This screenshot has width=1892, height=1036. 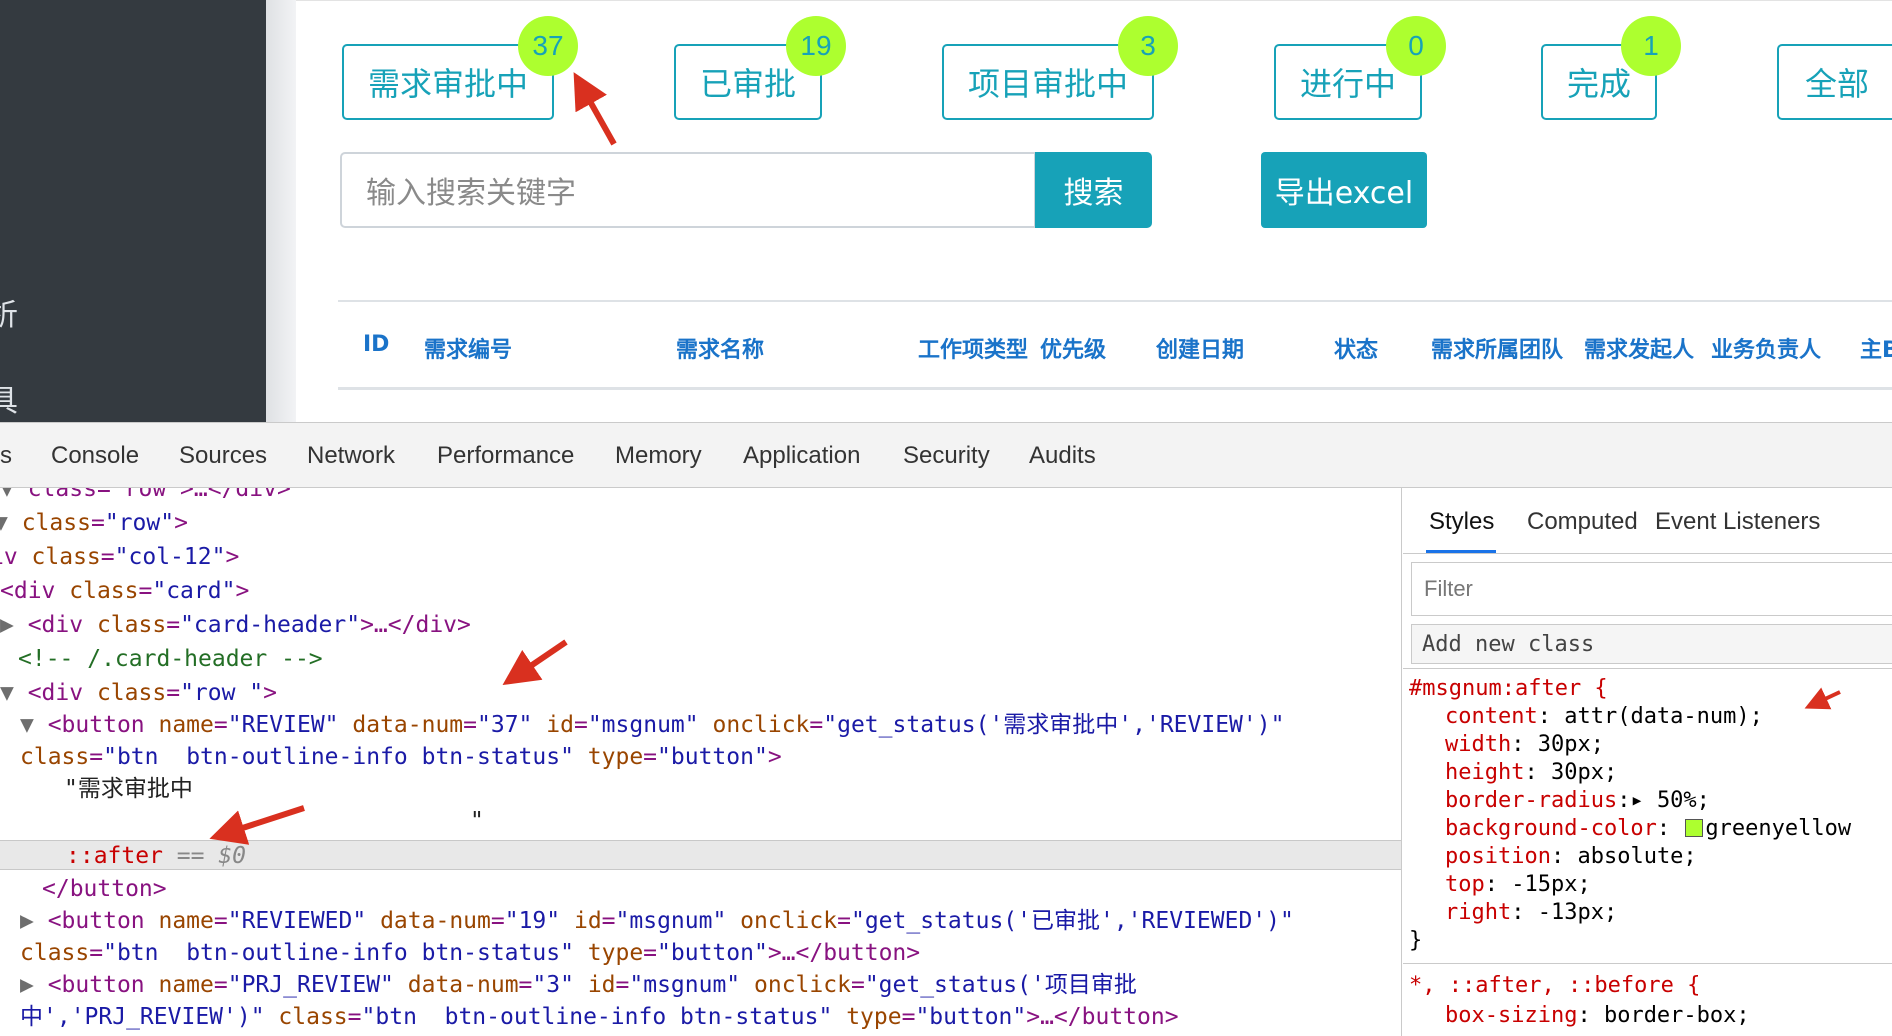 I want to click on column-header: 优先级, so click(x=1073, y=348).